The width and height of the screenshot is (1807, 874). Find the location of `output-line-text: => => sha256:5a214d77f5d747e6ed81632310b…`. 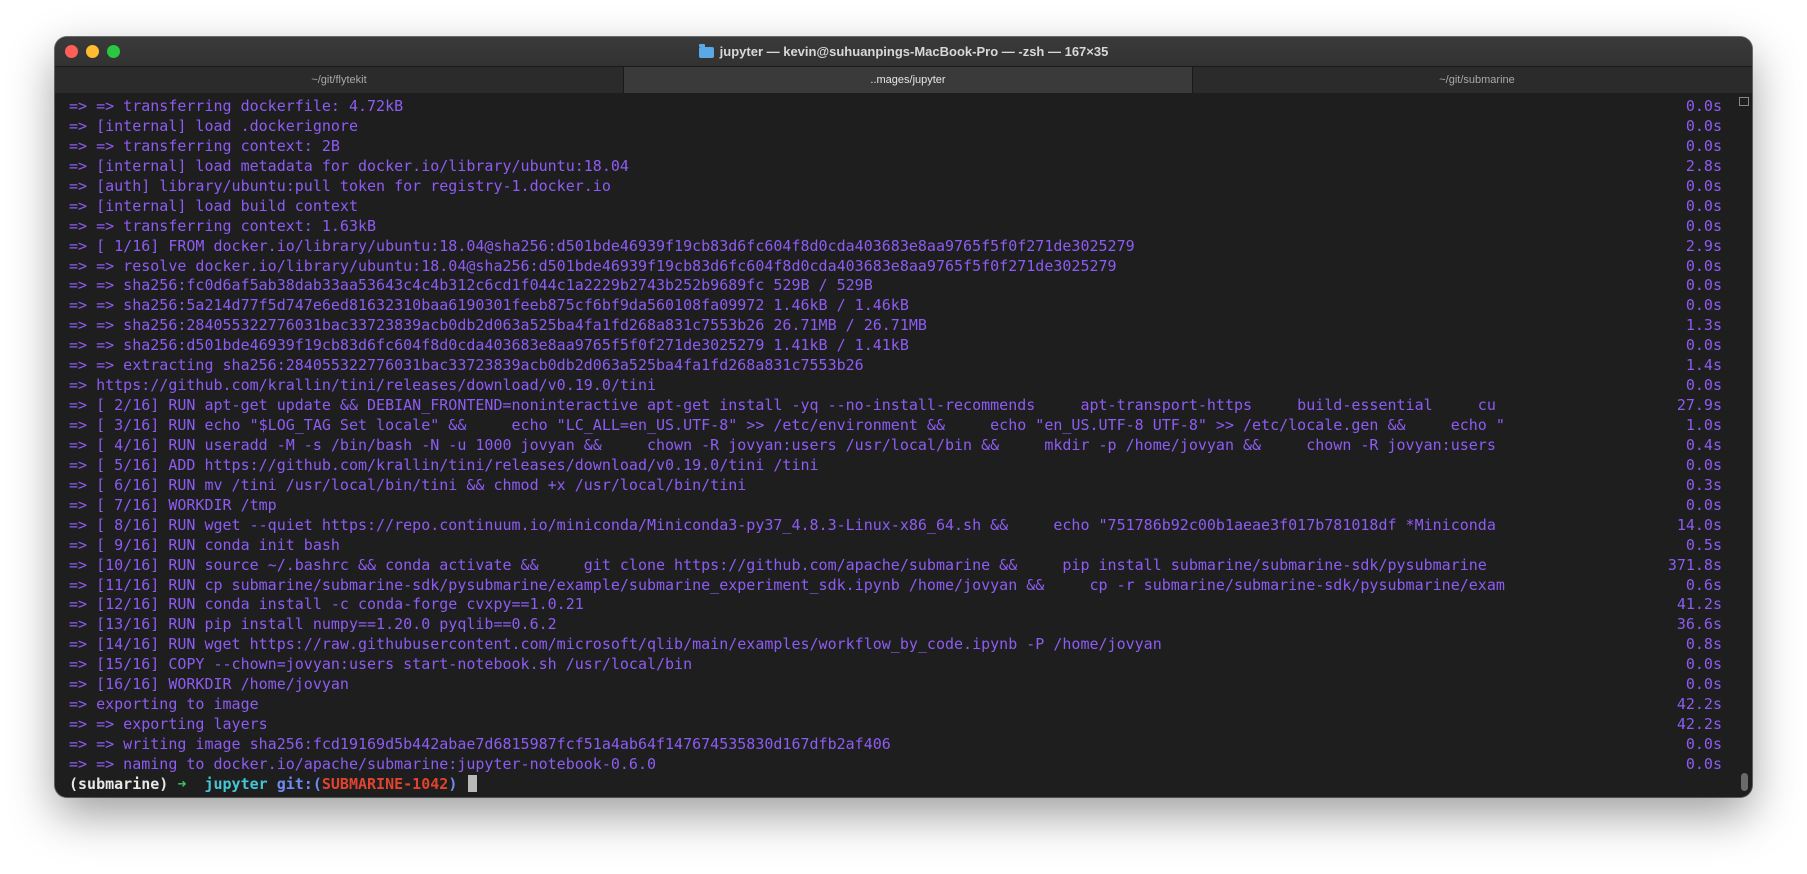

output-line-text: => => sha256:5a214d77f5d747e6ed81632310b… is located at coordinates (489, 305).